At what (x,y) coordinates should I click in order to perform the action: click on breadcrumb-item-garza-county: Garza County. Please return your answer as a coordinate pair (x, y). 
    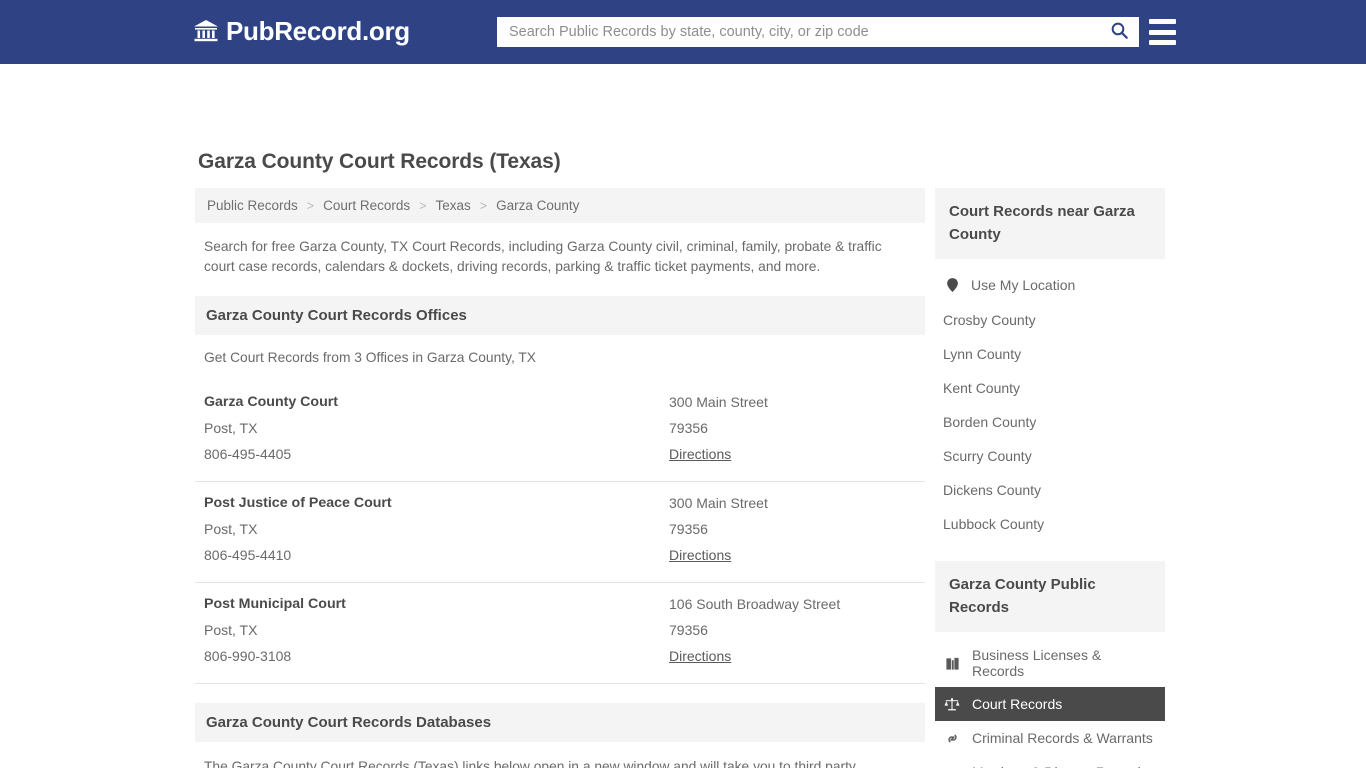
    Looking at the image, I should click on (537, 205).